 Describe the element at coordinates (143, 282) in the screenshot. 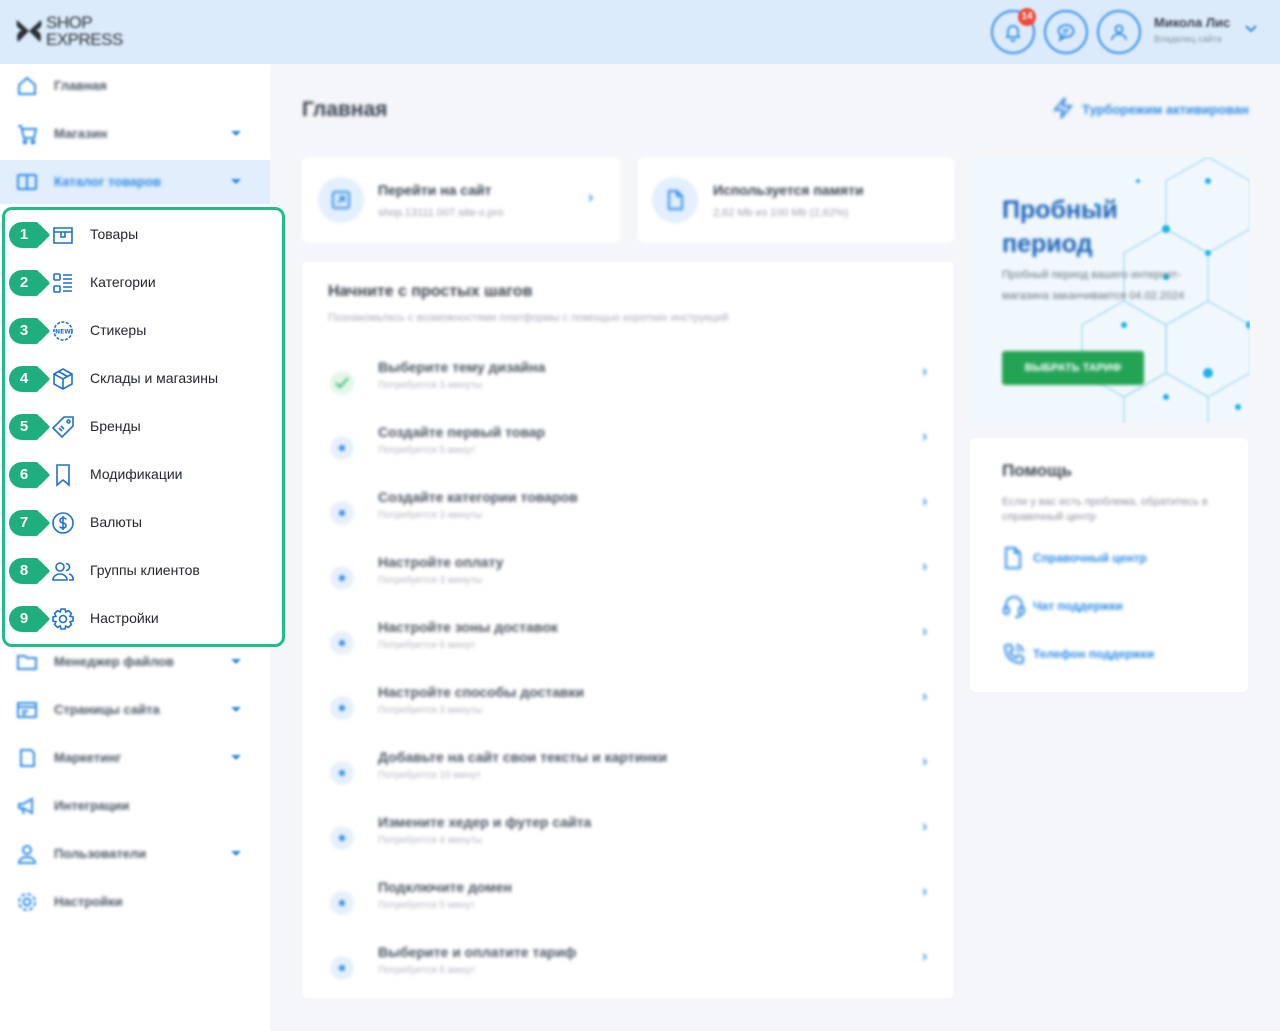

I see `submenu-item-categories: 2 Категории` at that location.